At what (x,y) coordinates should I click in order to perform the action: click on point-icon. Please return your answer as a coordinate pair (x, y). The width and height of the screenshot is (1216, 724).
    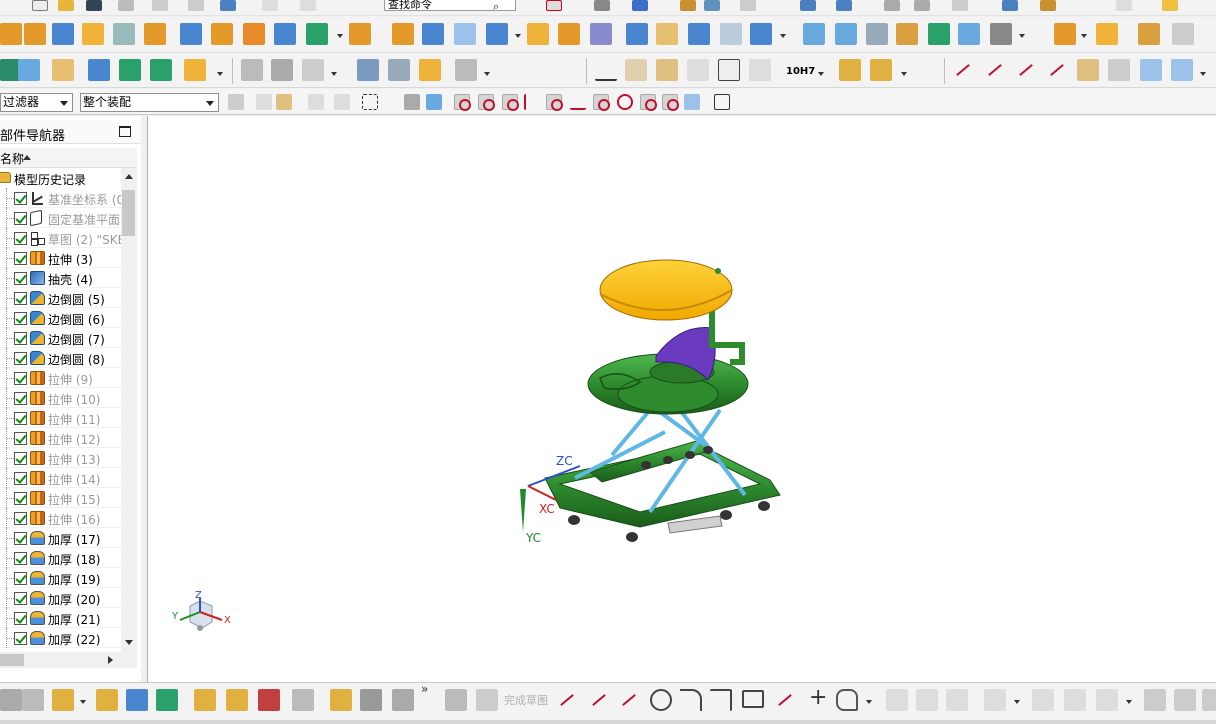
    Looking at the image, I should click on (960, 5).